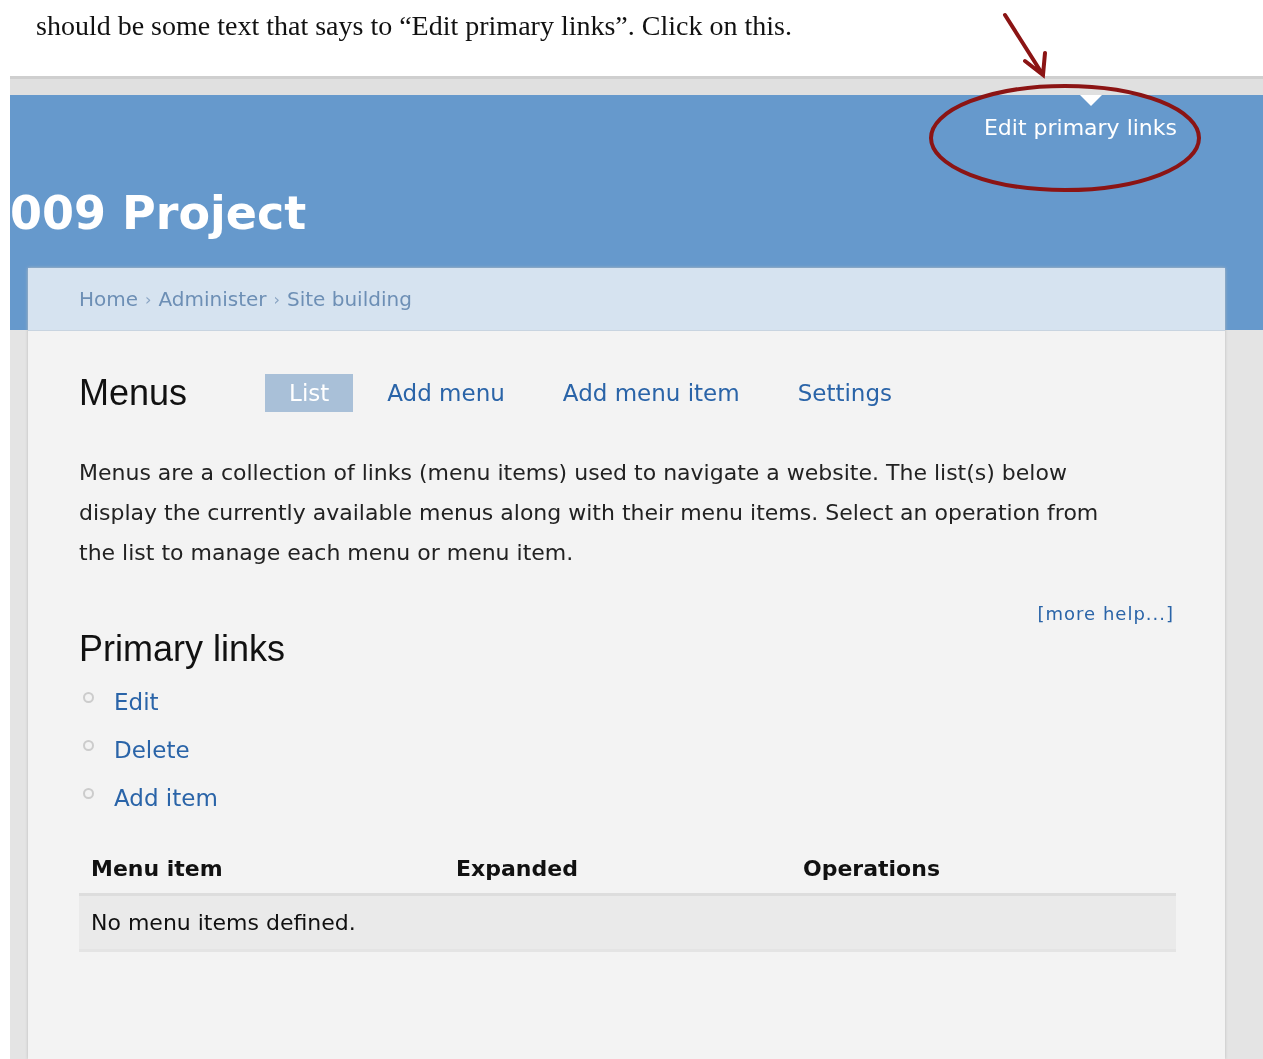  What do you see at coordinates (136, 702) in the screenshot?
I see `action-link: Edit` at bounding box center [136, 702].